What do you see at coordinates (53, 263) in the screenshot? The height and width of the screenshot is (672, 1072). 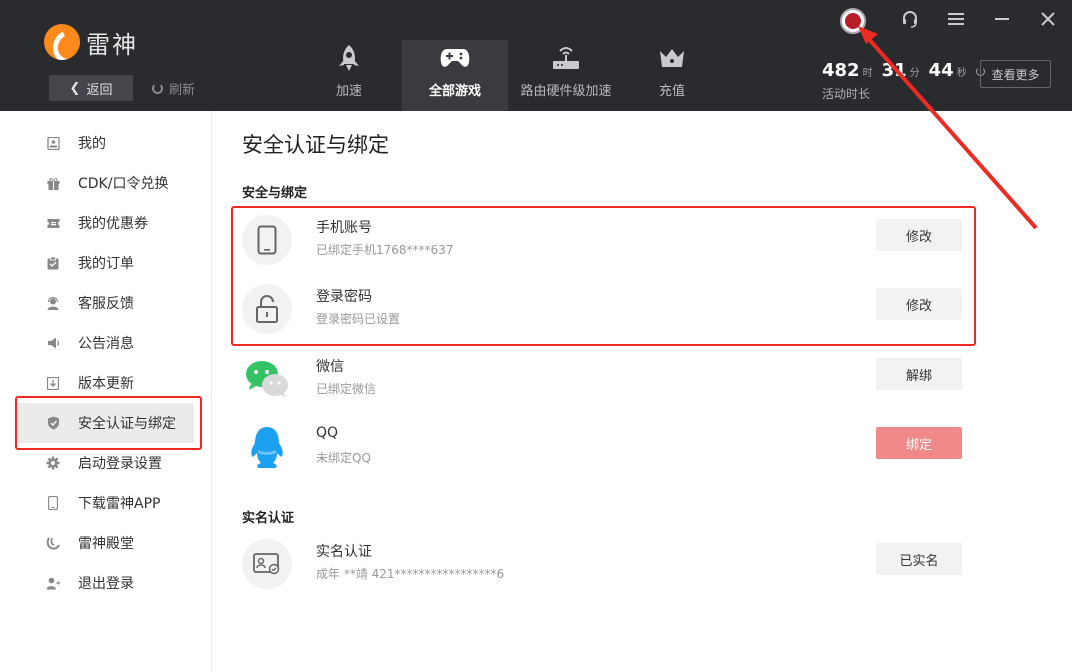 I see `order-icon` at bounding box center [53, 263].